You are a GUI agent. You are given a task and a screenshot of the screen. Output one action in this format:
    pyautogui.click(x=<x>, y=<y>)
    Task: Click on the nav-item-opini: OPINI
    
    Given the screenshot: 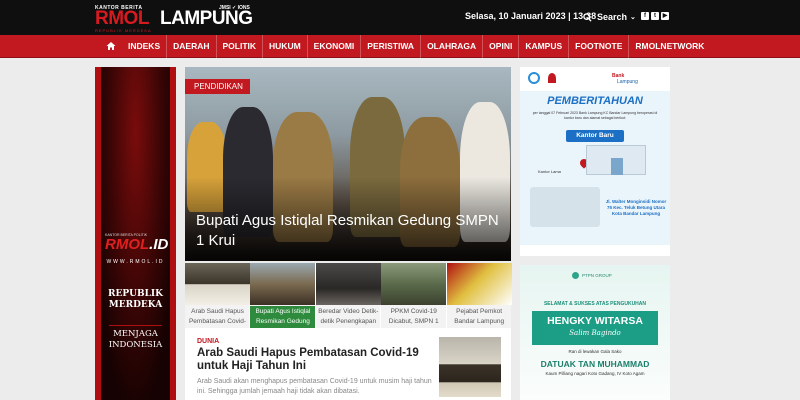 What is the action you would take?
    pyautogui.click(x=500, y=46)
    